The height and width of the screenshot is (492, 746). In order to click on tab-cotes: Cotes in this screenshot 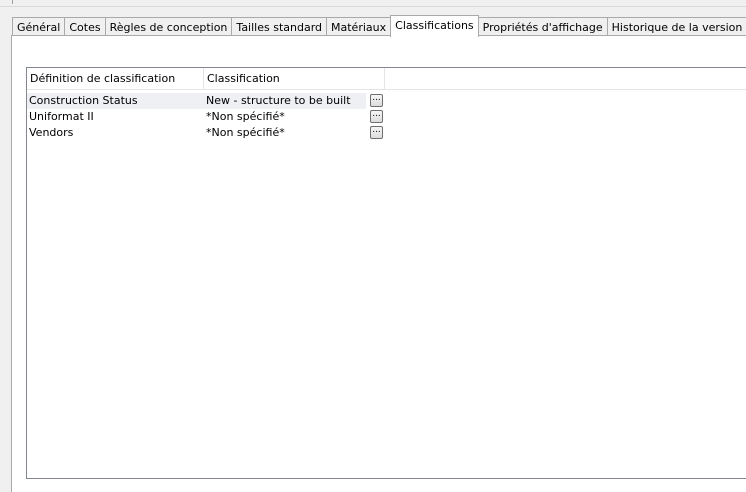, I will do `click(84, 26)`.